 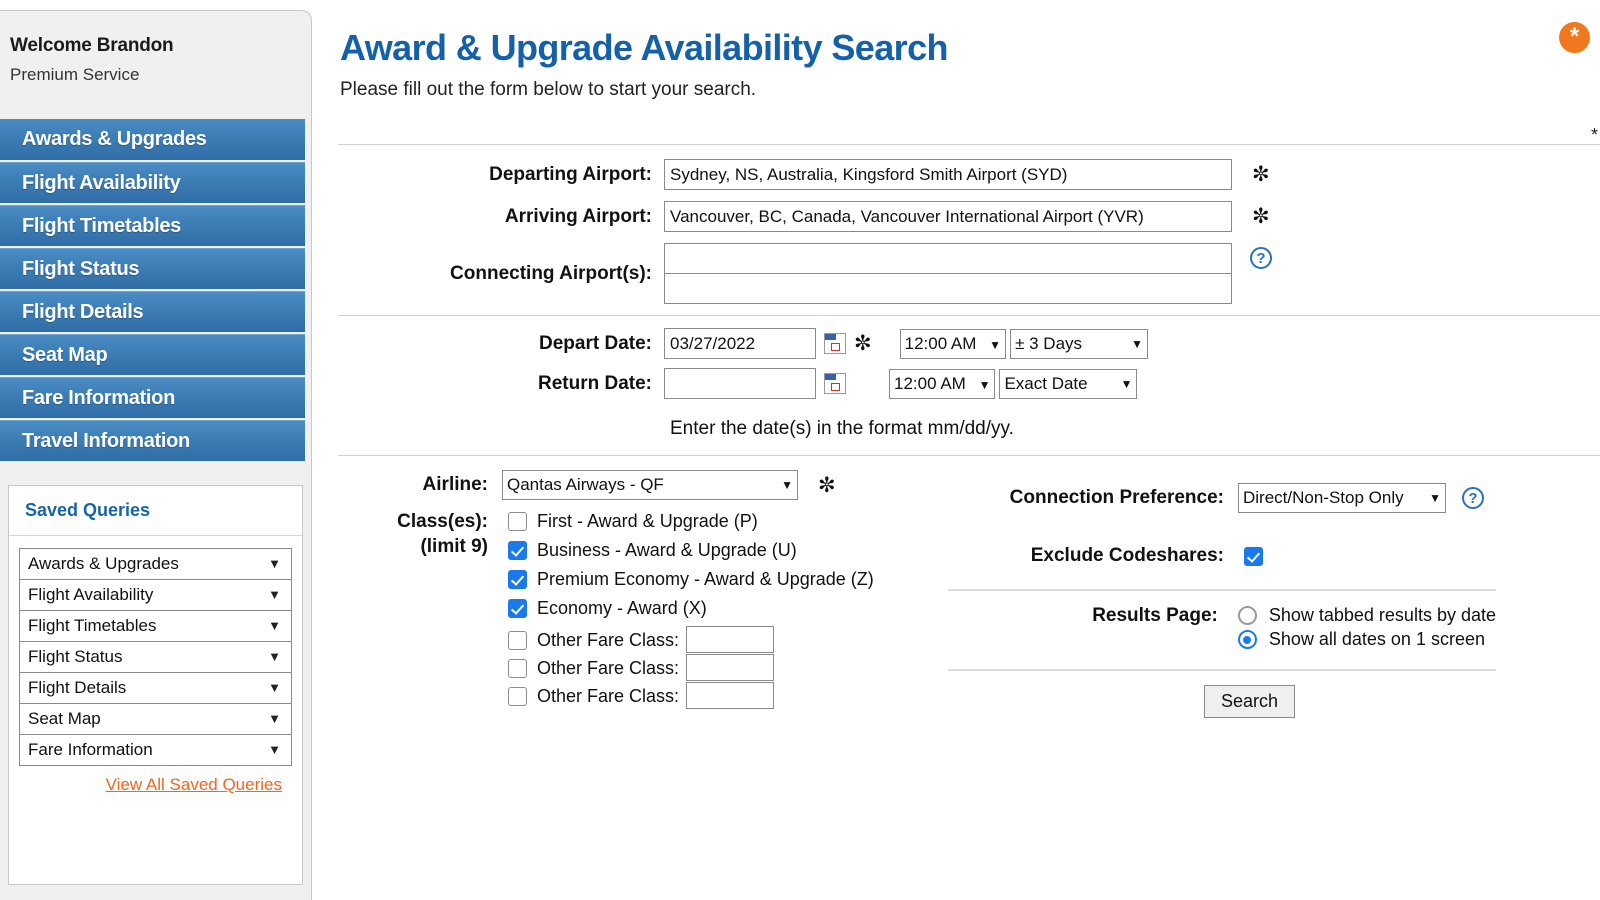 I want to click on depart-time-select: 12:00 AM ▼, so click(x=953, y=343).